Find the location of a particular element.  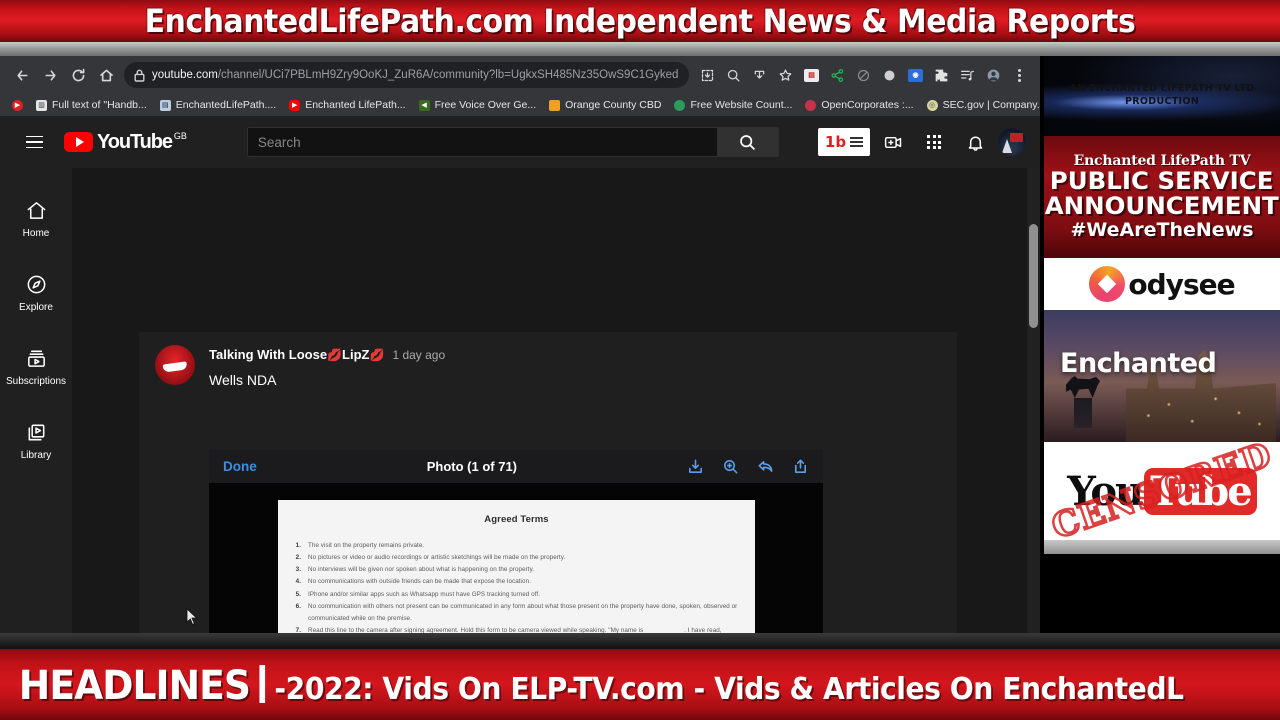

share-network-icon is located at coordinates (837, 75).